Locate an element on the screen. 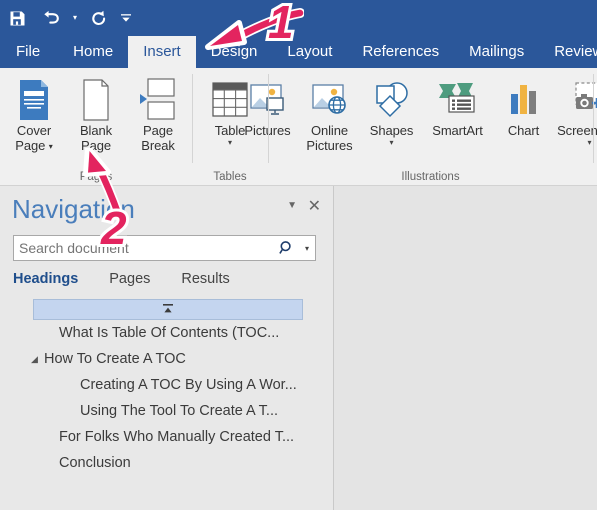 The image size is (597, 510). cover-page-button: Cover Page ▾ is located at coordinates (34, 113).